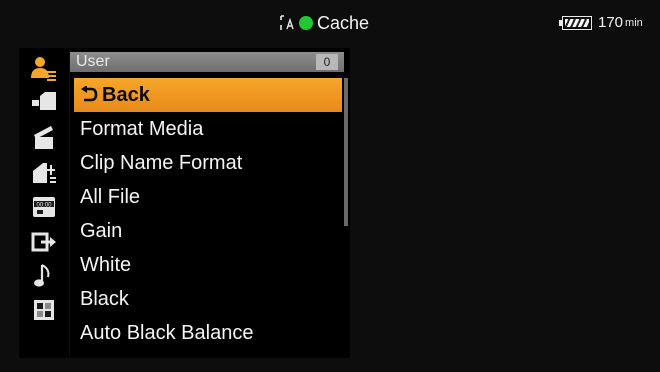  I want to click on output-menu-icon, so click(44, 242).